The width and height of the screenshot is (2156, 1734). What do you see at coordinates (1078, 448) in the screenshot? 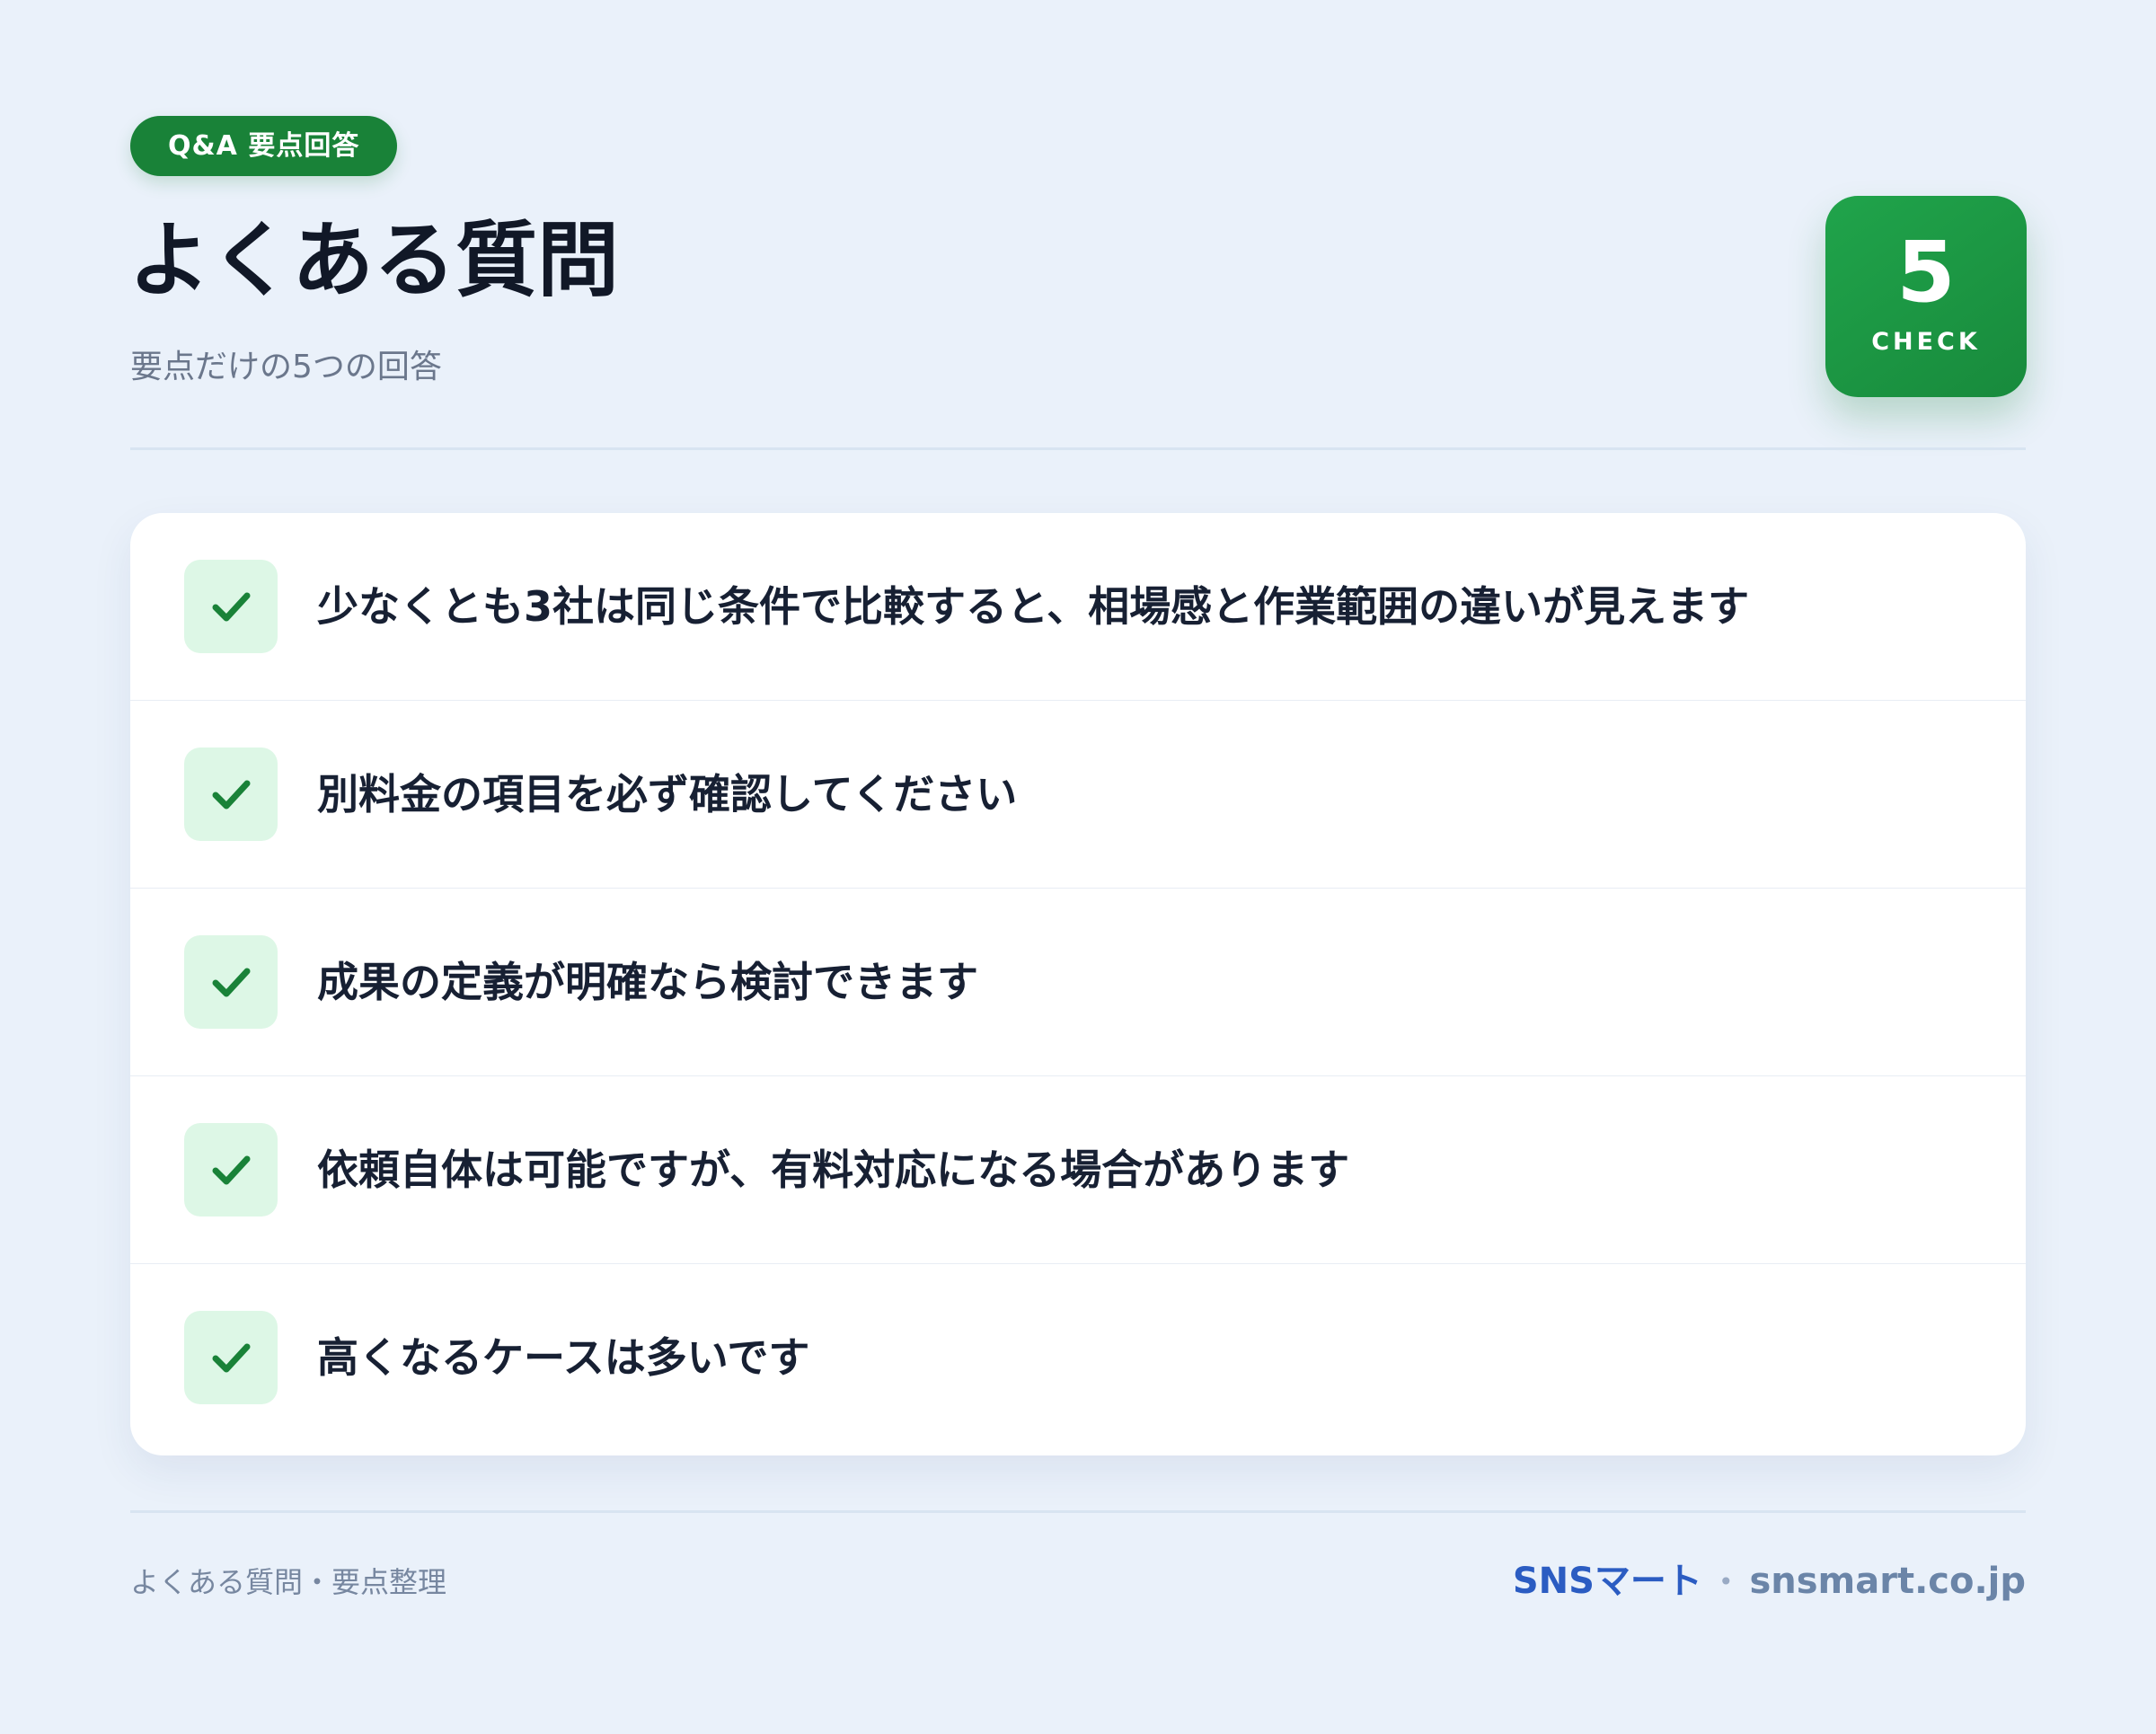
I see `header-divider` at bounding box center [1078, 448].